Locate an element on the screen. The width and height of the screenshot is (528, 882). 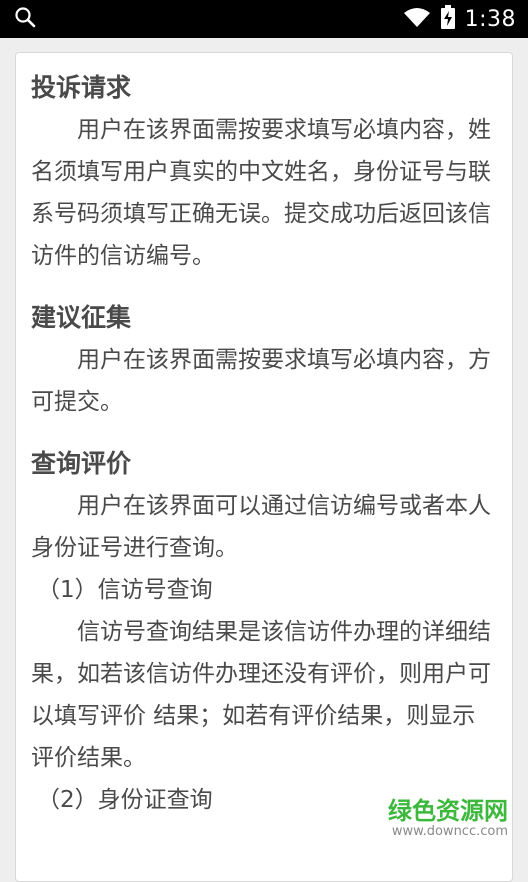
section-paragraph: 用户在该界面可以通过信访编号或者本人身份证号进行查询。 is located at coordinates (261, 527).